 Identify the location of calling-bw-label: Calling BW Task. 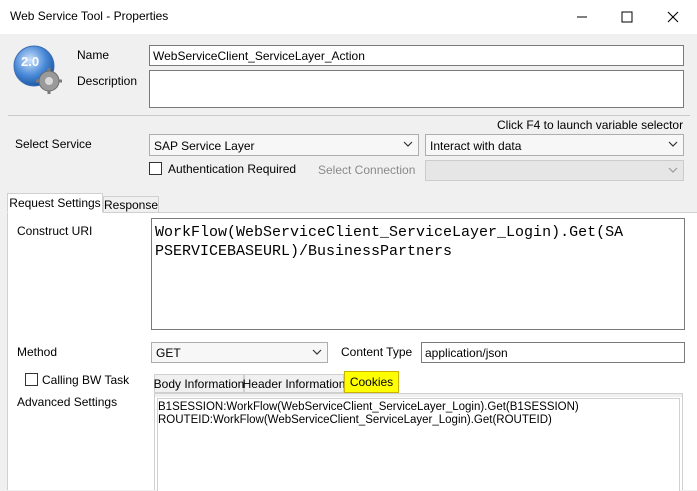
(86, 380).